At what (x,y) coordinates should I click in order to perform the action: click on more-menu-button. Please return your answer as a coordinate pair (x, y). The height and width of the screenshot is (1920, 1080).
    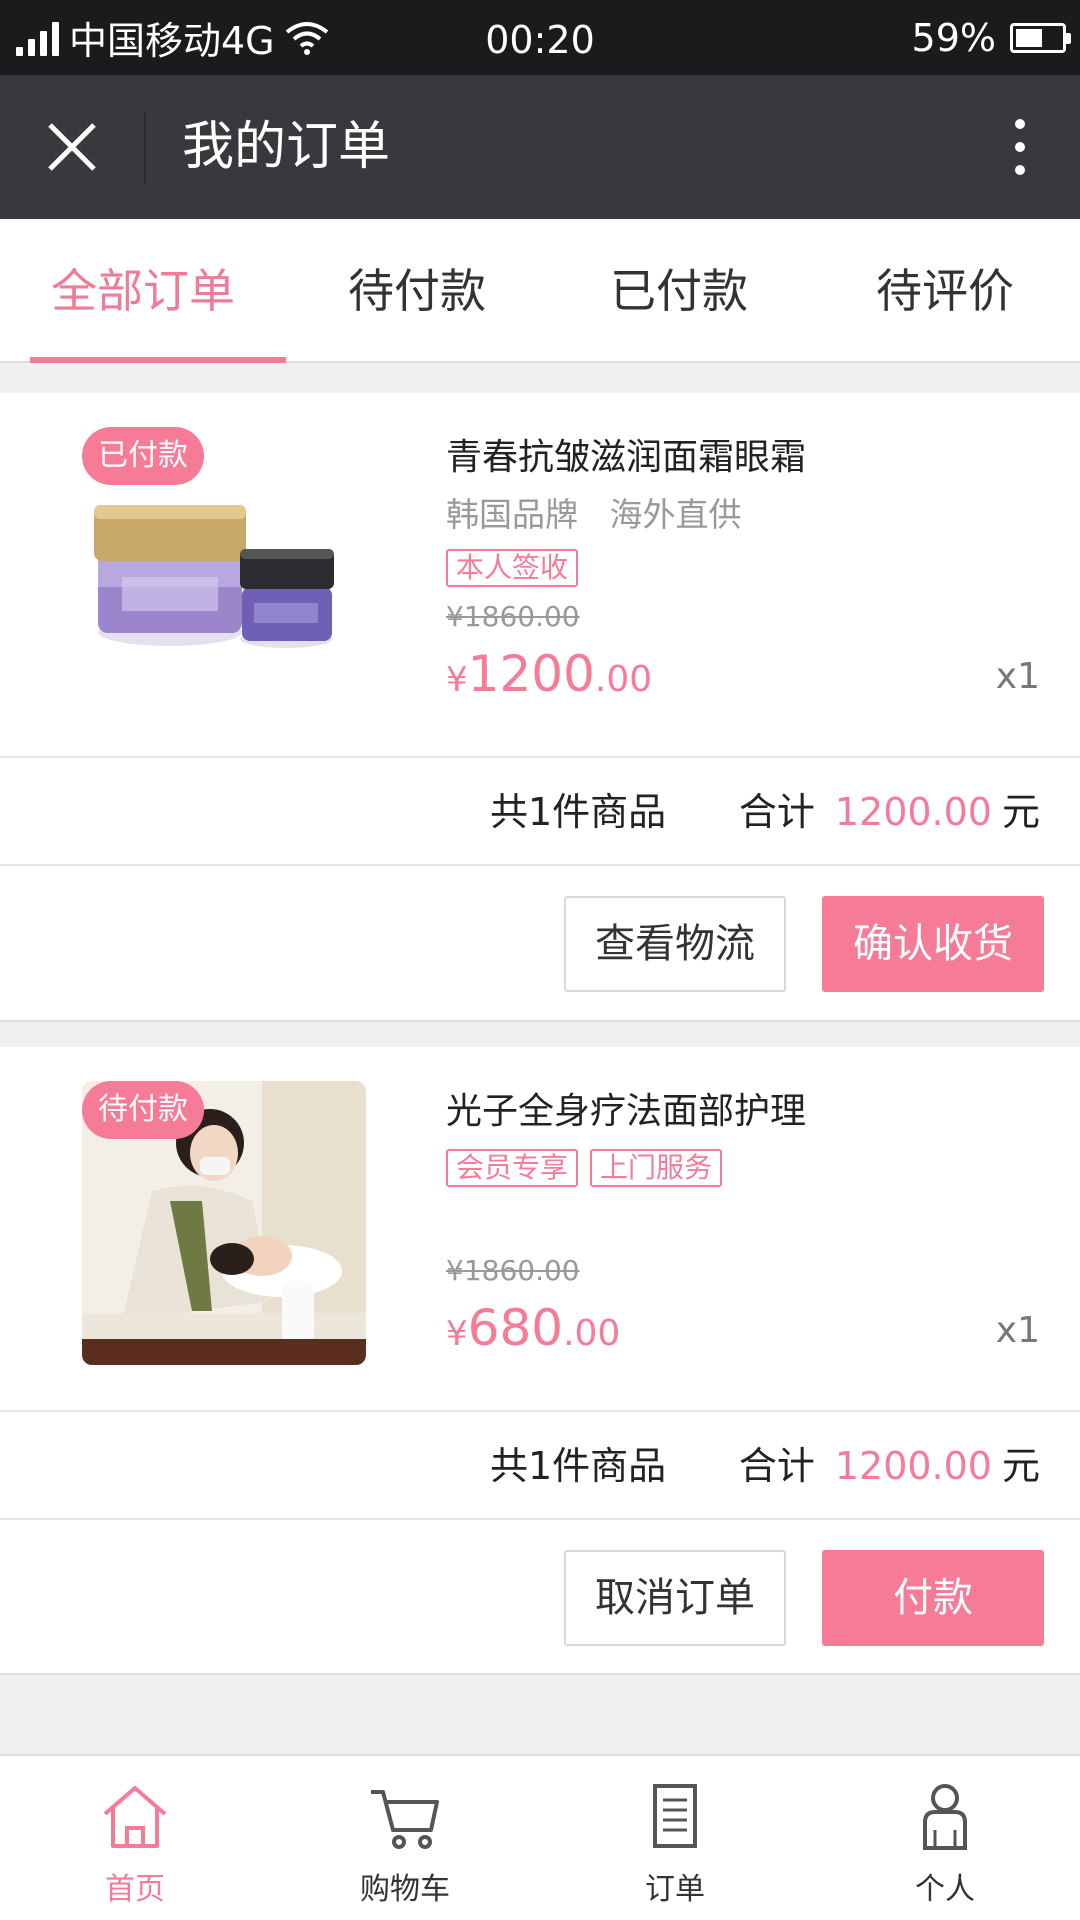
    Looking at the image, I should click on (1020, 147).